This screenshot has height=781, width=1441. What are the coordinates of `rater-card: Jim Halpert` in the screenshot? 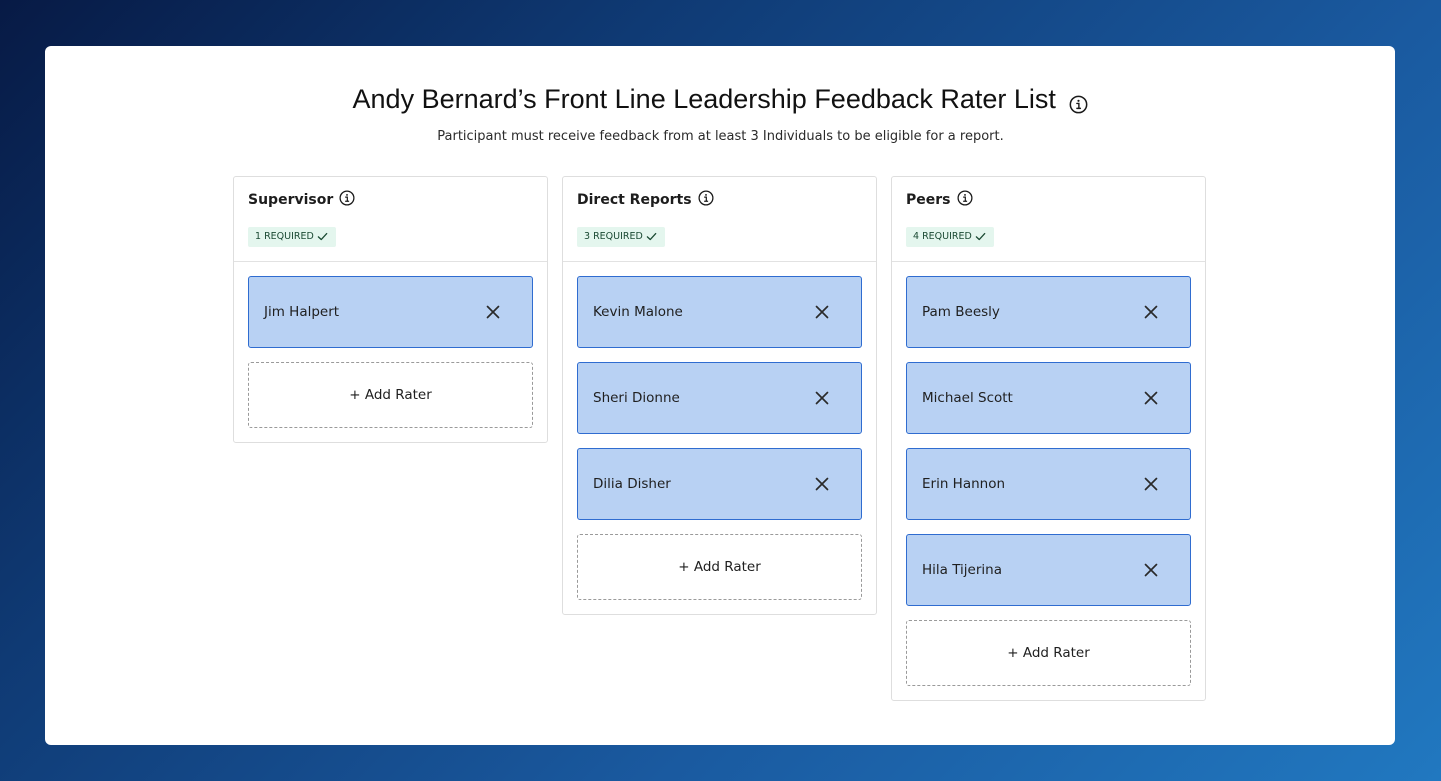 It's located at (390, 312).